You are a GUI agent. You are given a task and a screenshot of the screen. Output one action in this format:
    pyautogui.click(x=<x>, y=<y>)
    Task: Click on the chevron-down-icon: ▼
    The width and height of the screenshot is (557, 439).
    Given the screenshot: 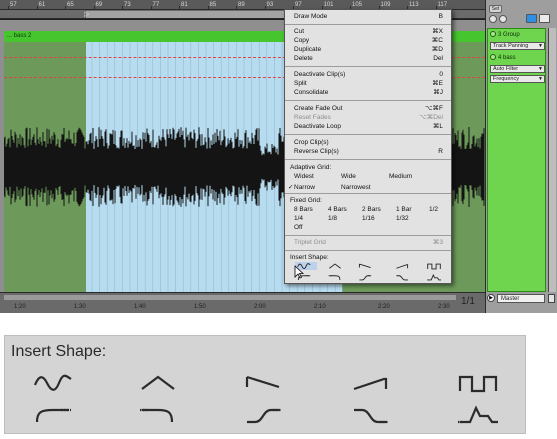 What is the action you would take?
    pyautogui.click(x=540, y=79)
    